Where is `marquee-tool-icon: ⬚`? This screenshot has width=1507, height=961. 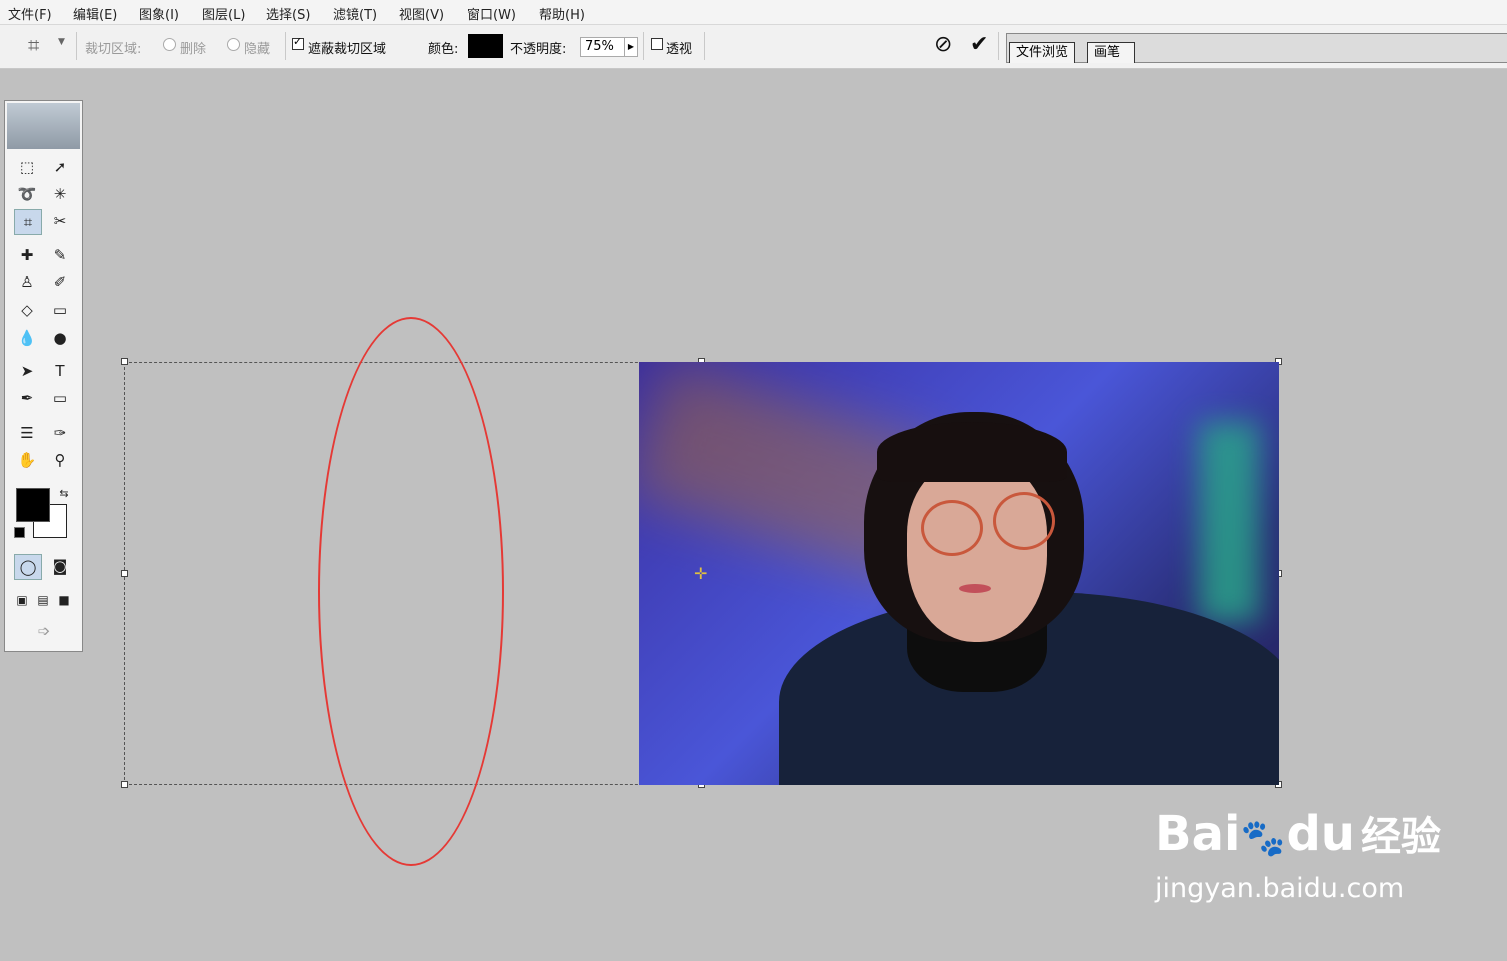 marquee-tool-icon: ⬚ is located at coordinates (27, 167).